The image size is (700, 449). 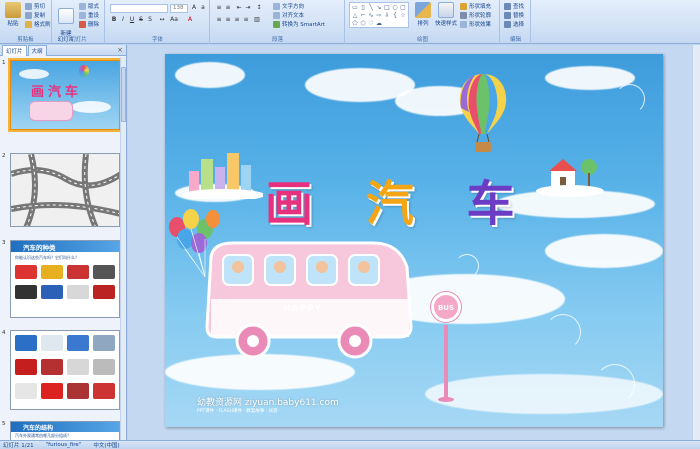 What do you see at coordinates (355, 23) in the screenshot?
I see `pentagon-shape-icon: ⬠` at bounding box center [355, 23].